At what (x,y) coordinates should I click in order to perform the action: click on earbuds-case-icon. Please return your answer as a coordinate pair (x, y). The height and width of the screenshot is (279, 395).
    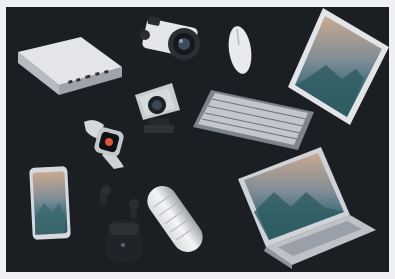
    Looking at the image, I should click on (120, 223).